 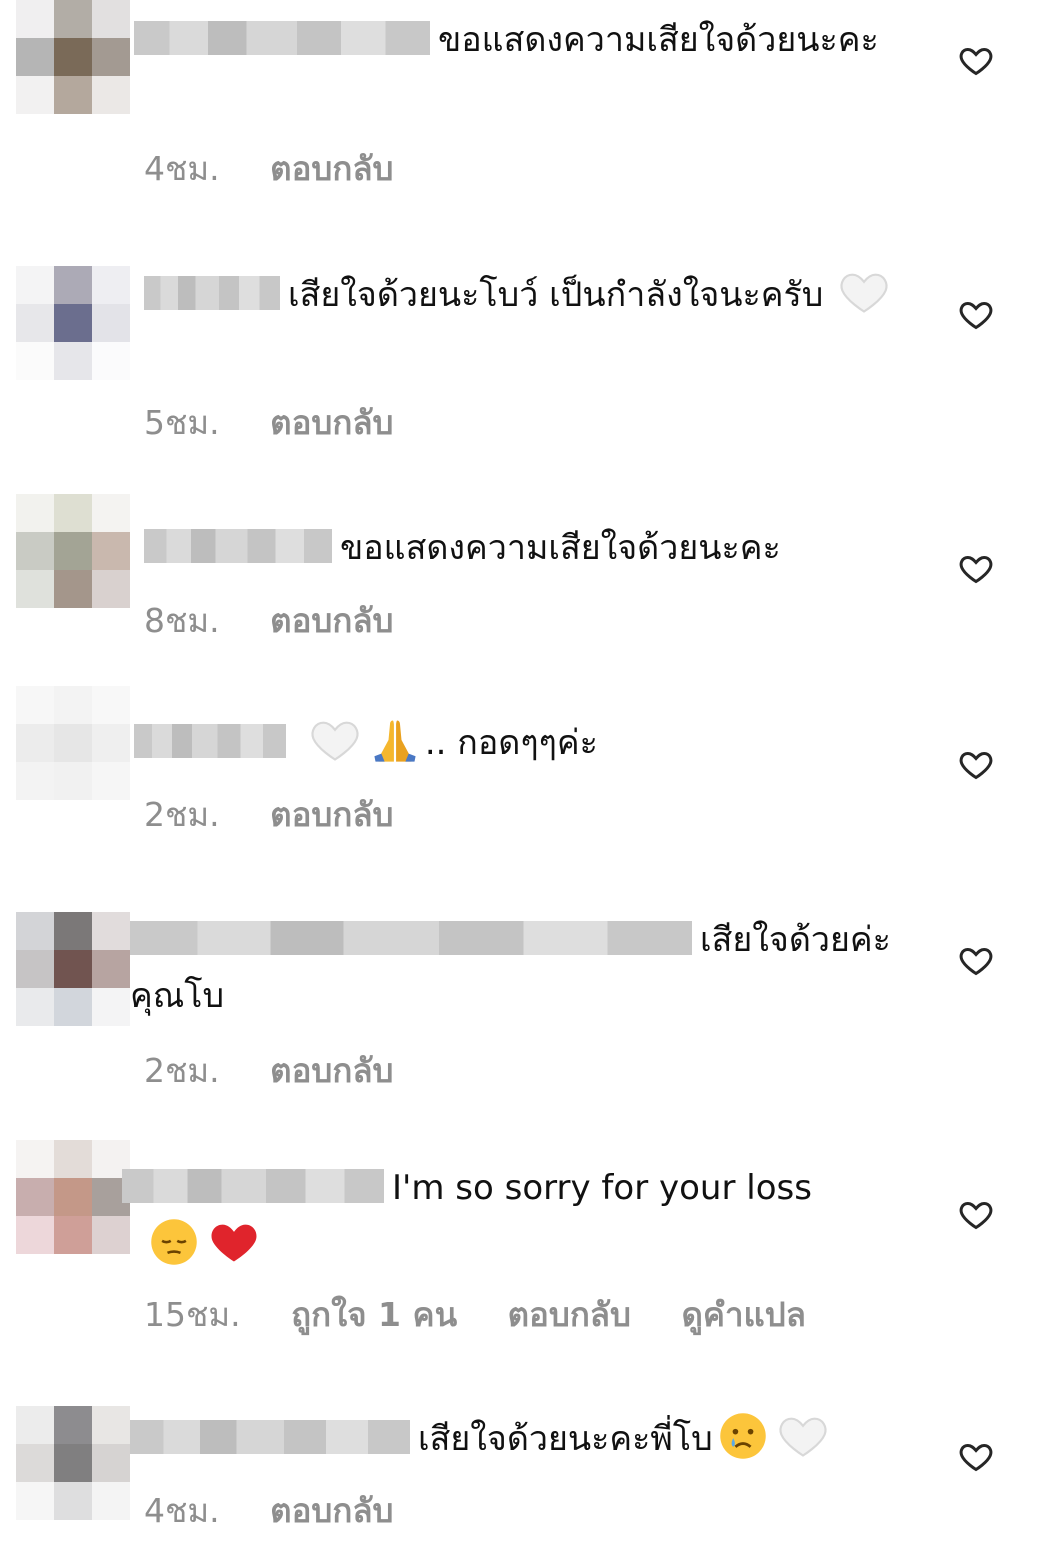 I want to click on comment-meta: 15ชม. ถูกใจ 1 คน ตอบกลับ ดูคำแปล, so click(x=495, y=1314).